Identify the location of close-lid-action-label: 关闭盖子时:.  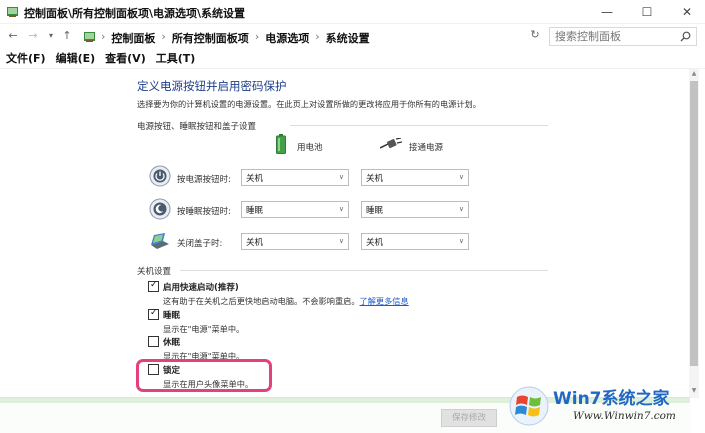
(200, 244).